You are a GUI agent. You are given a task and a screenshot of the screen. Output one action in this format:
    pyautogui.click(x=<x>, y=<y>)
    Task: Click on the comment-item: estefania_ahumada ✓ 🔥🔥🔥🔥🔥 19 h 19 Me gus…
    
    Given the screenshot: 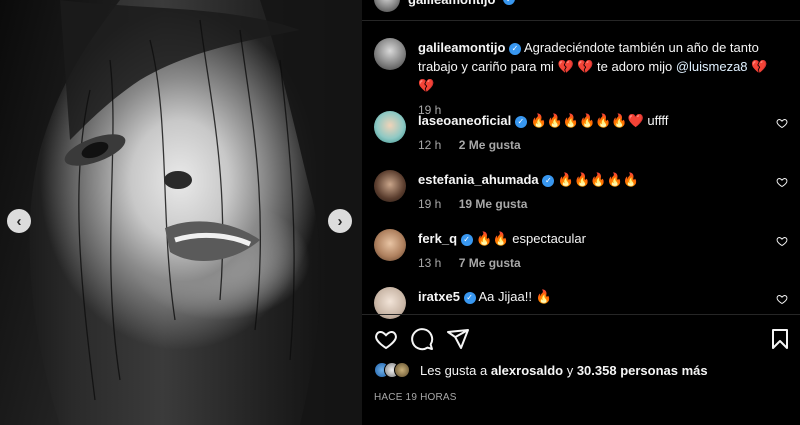 What is the action you would take?
    pyautogui.click(x=585, y=190)
    